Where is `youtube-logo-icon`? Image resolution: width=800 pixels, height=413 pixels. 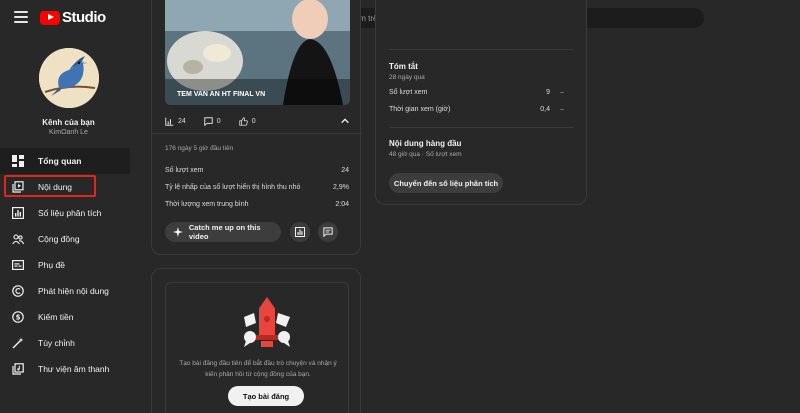 youtube-logo-icon is located at coordinates (50, 17).